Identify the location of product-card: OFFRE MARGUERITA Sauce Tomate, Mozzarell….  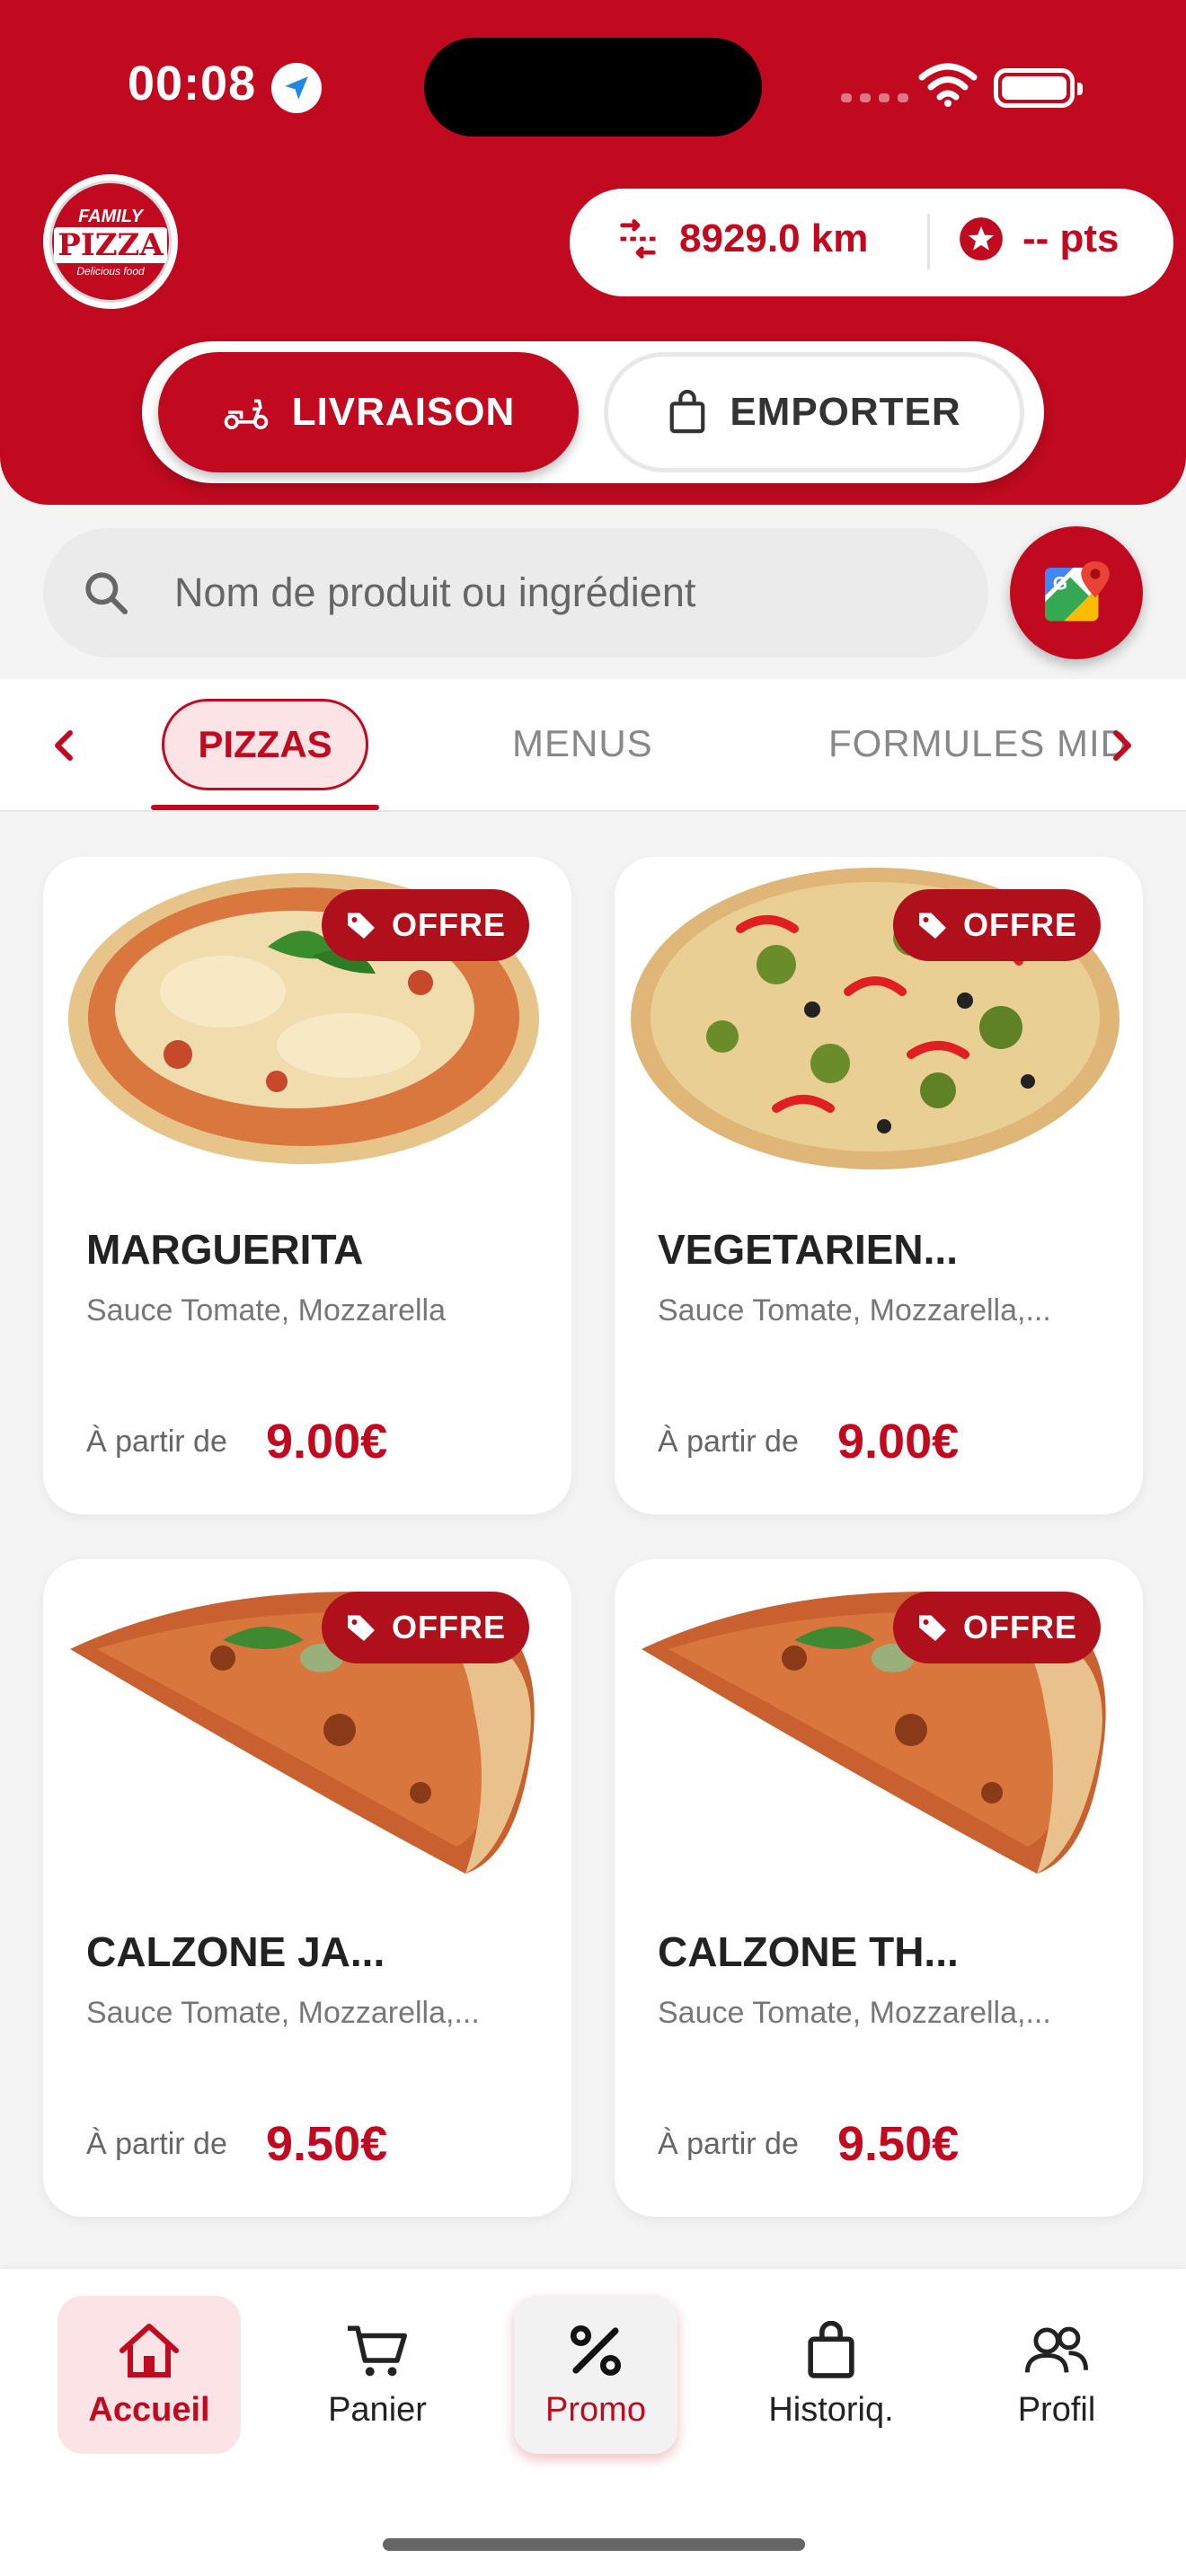
(307, 1185).